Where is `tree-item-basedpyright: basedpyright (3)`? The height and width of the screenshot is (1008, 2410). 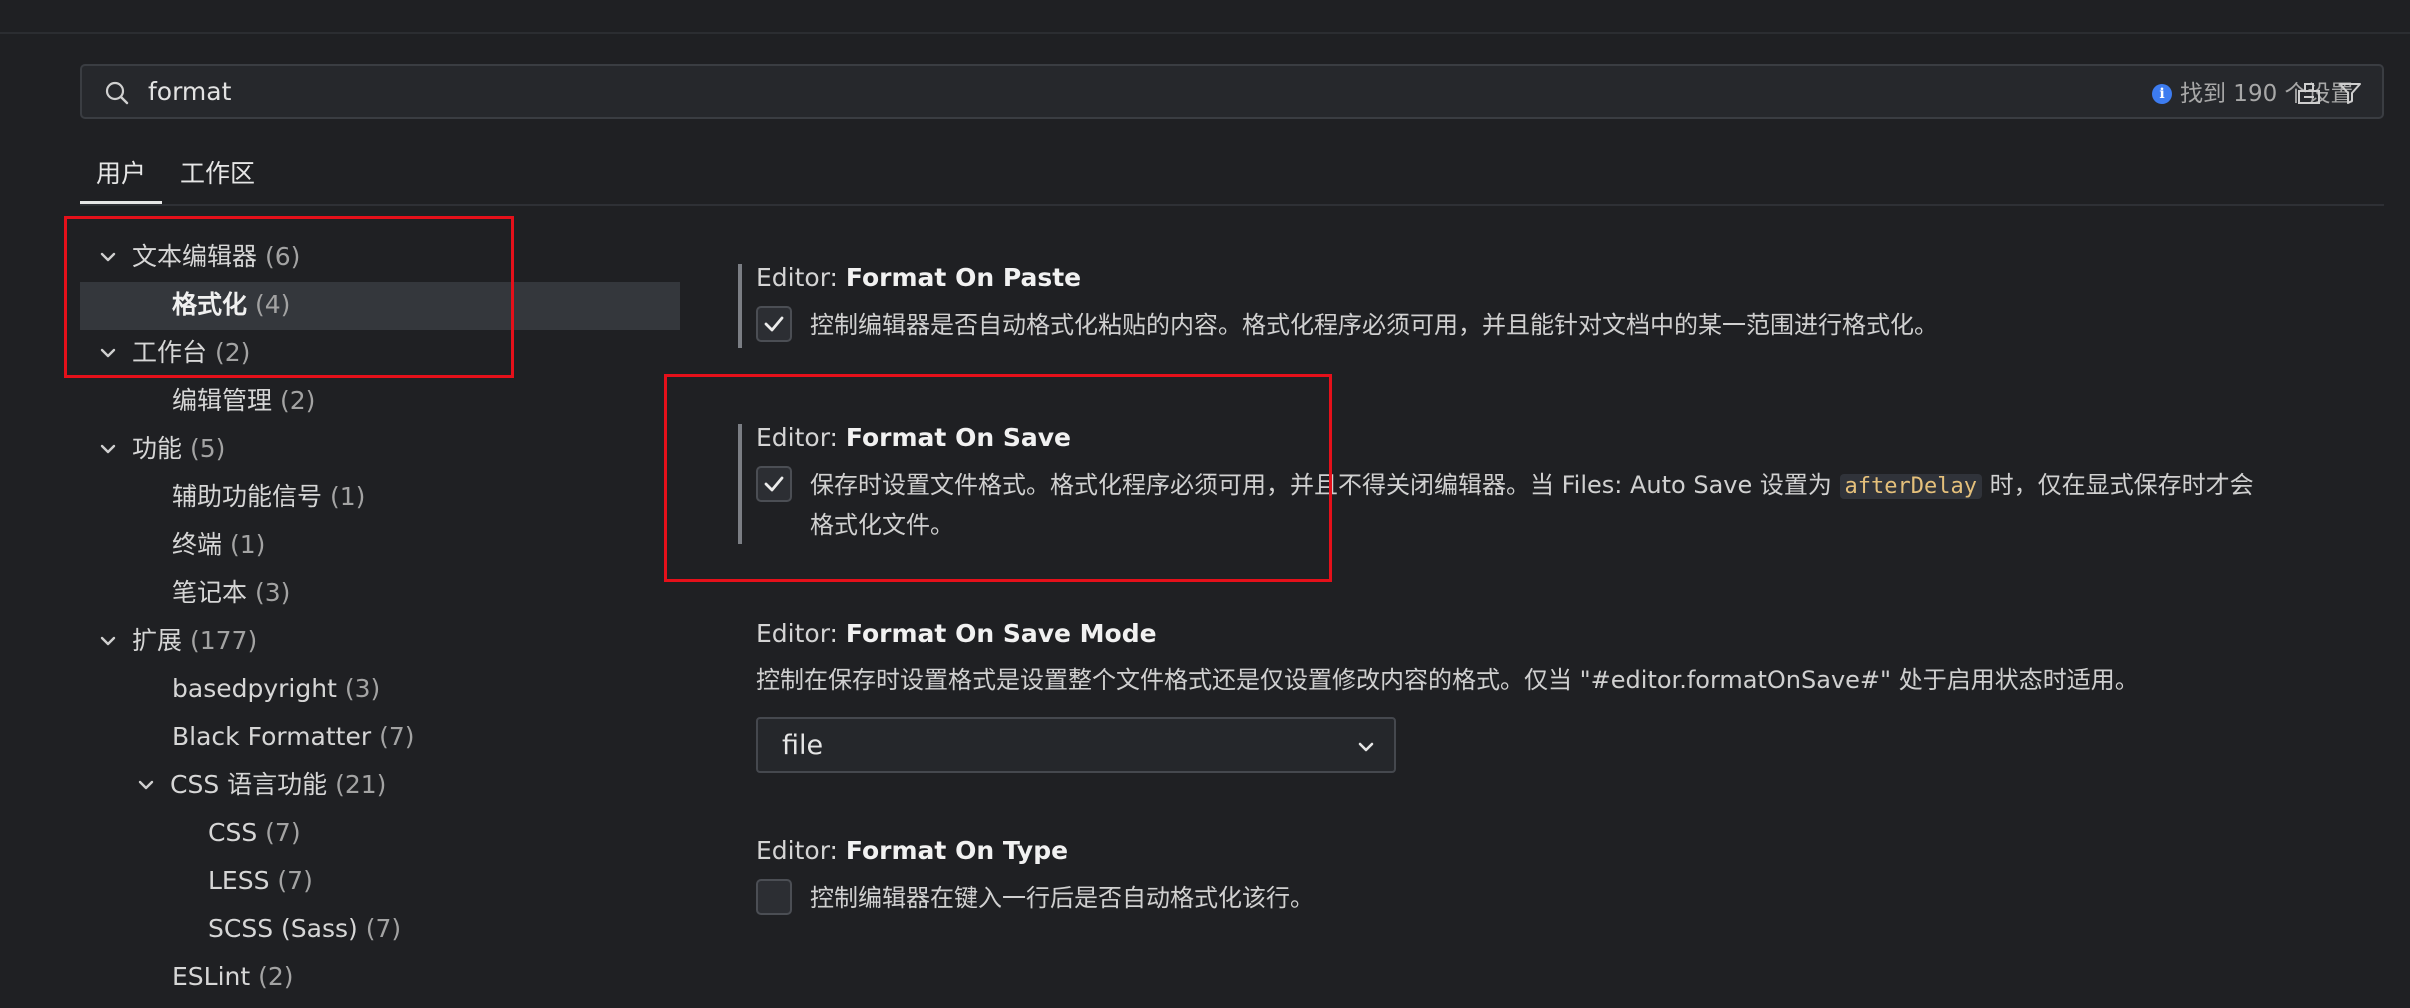 tree-item-basedpyright: basedpyright (3) is located at coordinates (276, 690).